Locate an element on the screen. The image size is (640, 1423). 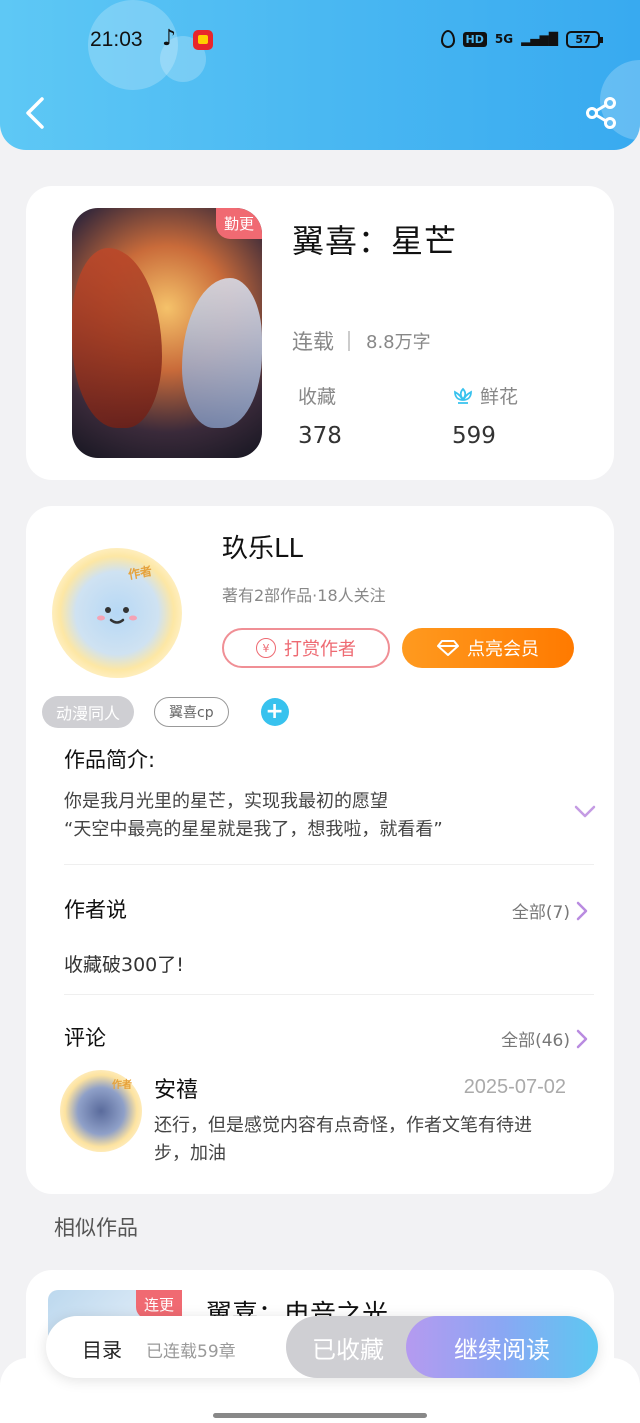
back-arrow-icon is located at coordinates (37, 113).